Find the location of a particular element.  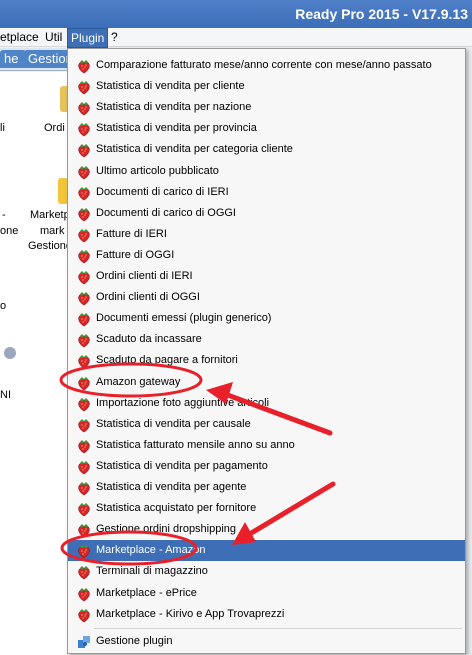

menu-util: Util is located at coordinates (53, 37).